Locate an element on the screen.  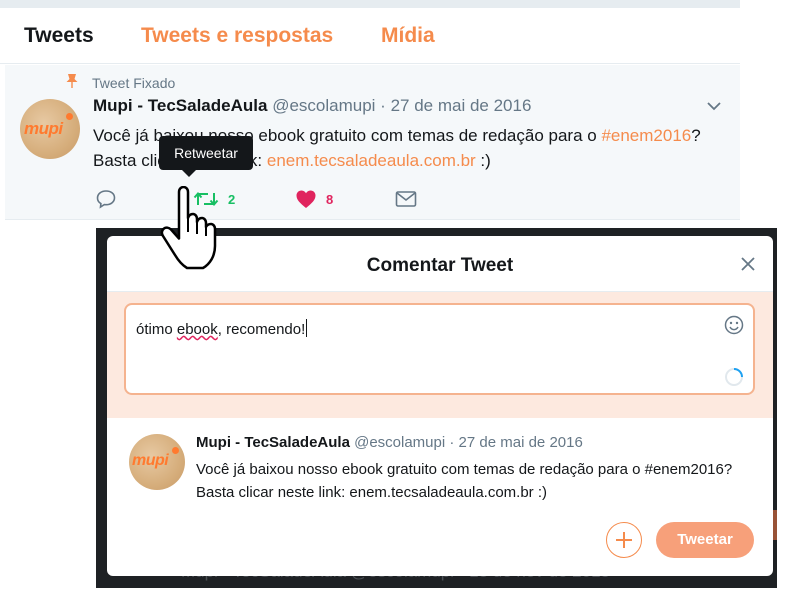
hashtag-link: #enem2016 is located at coordinates (646, 135).